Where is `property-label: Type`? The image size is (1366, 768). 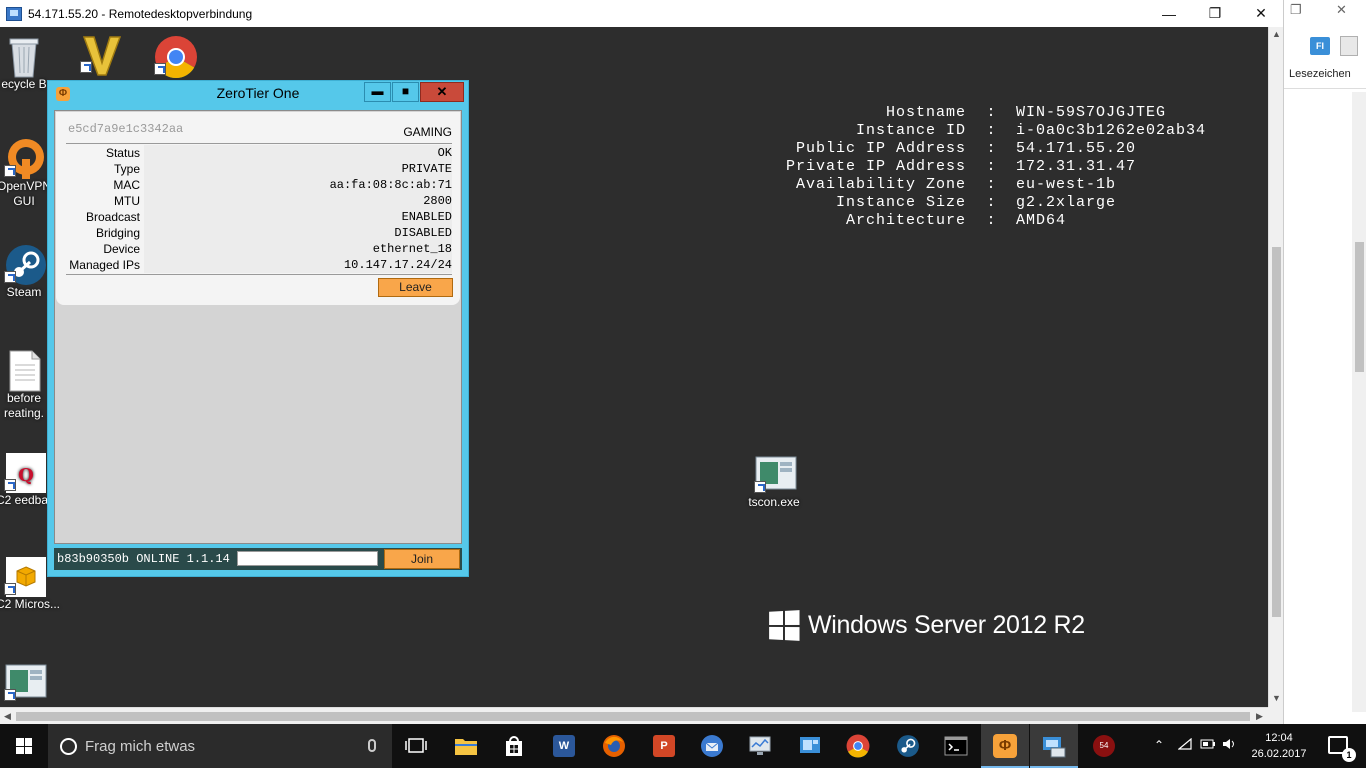
property-label: Type is located at coordinates (126, 169).